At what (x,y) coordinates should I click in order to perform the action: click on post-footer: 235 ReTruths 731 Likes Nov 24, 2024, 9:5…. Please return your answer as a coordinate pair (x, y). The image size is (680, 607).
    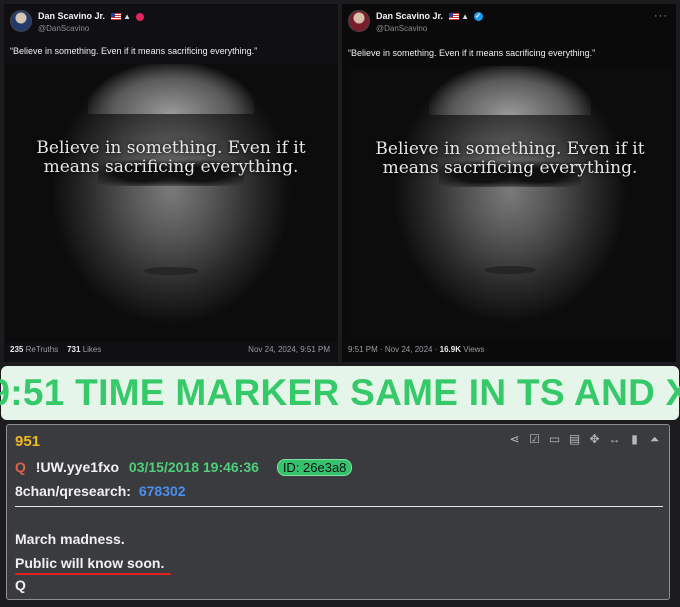
    Looking at the image, I should click on (170, 349).